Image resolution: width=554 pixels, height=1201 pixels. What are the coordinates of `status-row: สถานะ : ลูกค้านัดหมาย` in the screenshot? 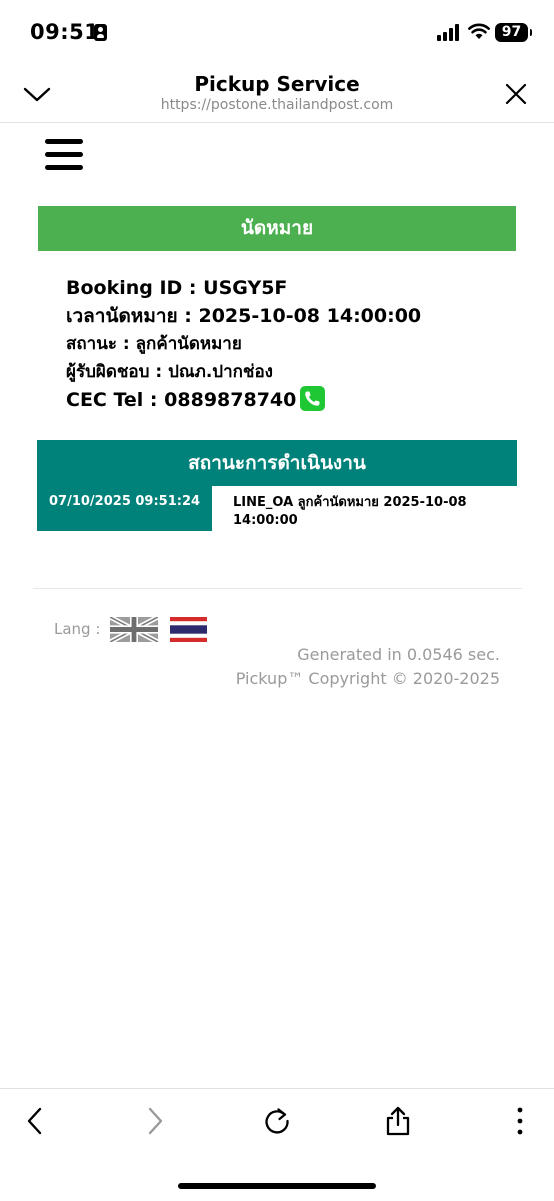 It's located at (243, 344).